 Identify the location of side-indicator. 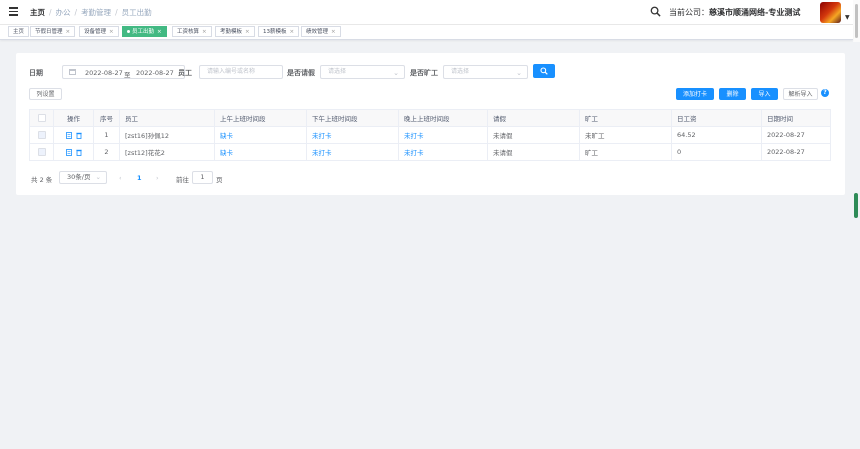
(856, 205).